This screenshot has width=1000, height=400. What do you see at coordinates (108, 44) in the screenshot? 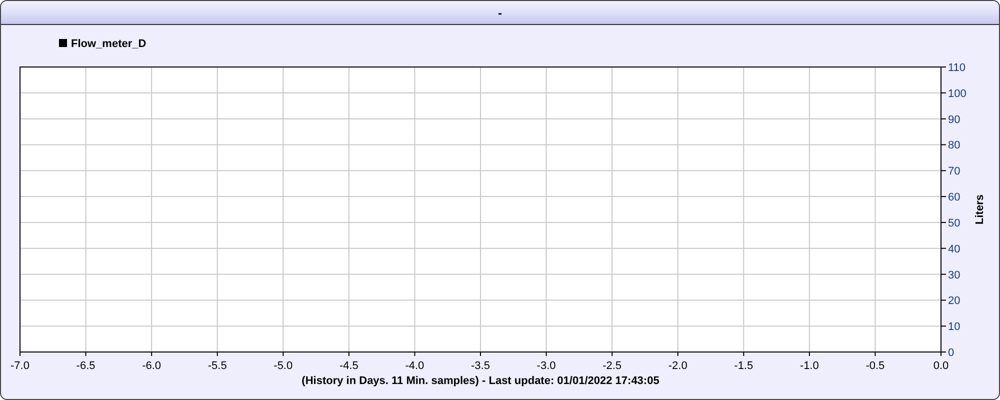
I see `legend-label: Flow_meter_D` at bounding box center [108, 44].